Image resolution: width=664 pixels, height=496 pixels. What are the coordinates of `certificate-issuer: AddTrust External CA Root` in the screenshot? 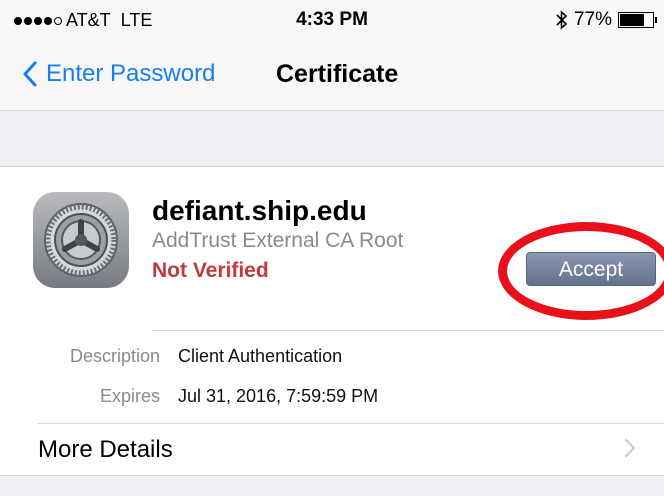 It's located at (278, 240).